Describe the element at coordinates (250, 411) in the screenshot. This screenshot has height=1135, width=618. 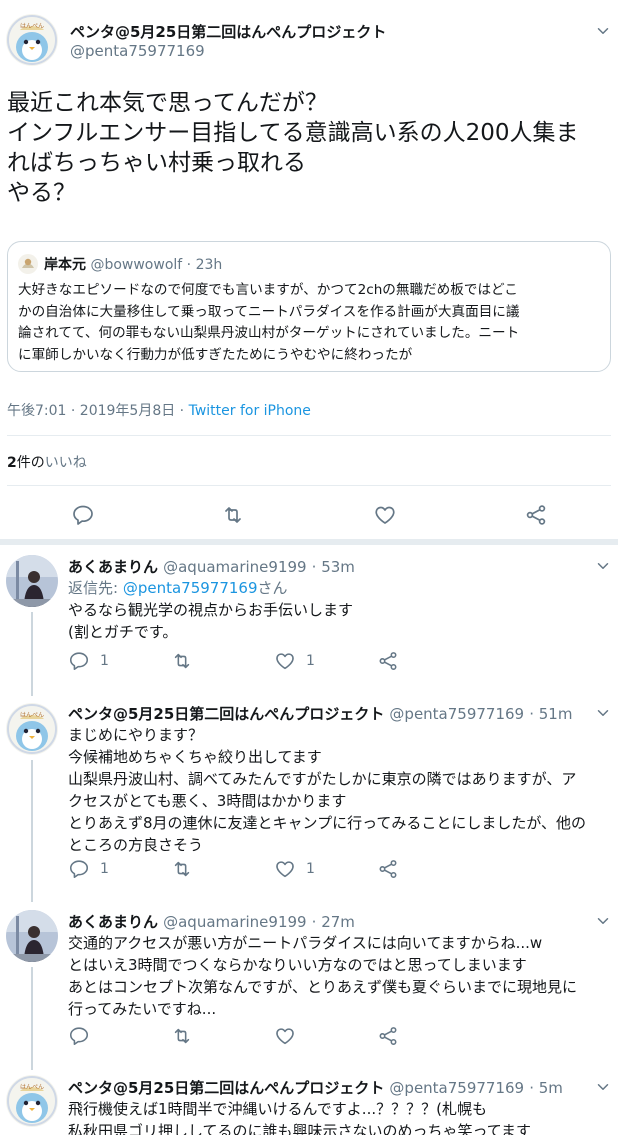
I see `source-link: Twitter for iPhone` at that location.